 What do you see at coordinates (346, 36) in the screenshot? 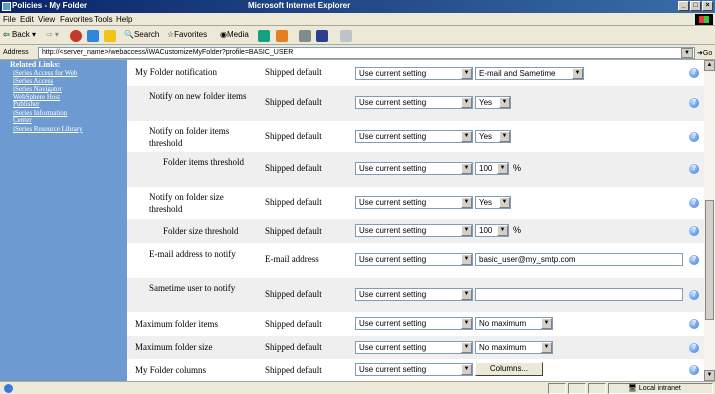
I see `discuss-icon` at bounding box center [346, 36].